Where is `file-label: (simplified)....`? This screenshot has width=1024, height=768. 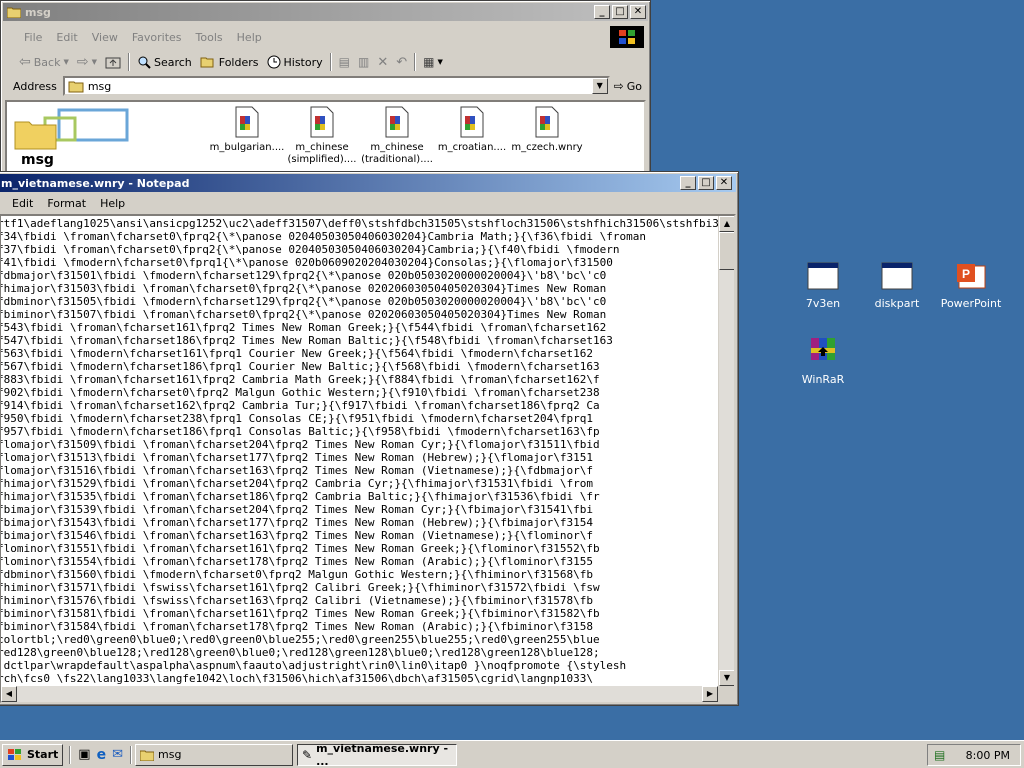
file-label: (simplified).... is located at coordinates (322, 159).